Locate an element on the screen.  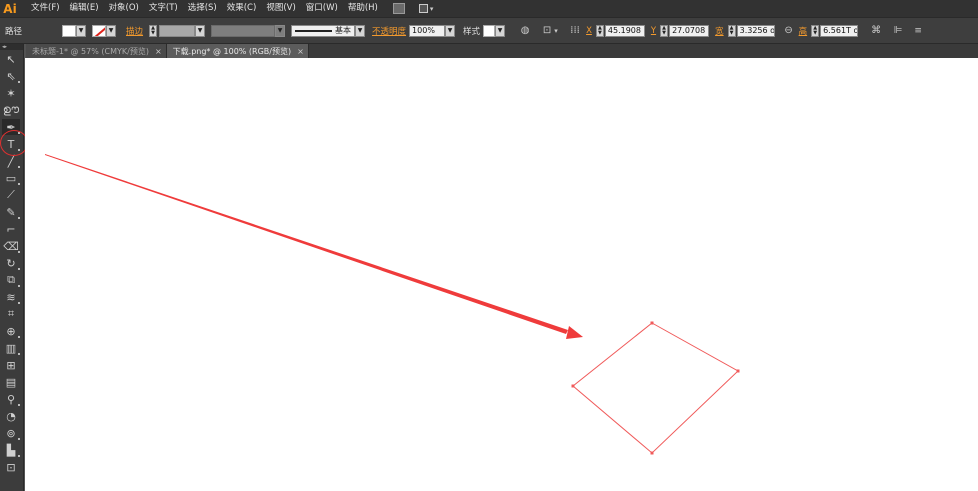
x-label: X is located at coordinates (589, 30).